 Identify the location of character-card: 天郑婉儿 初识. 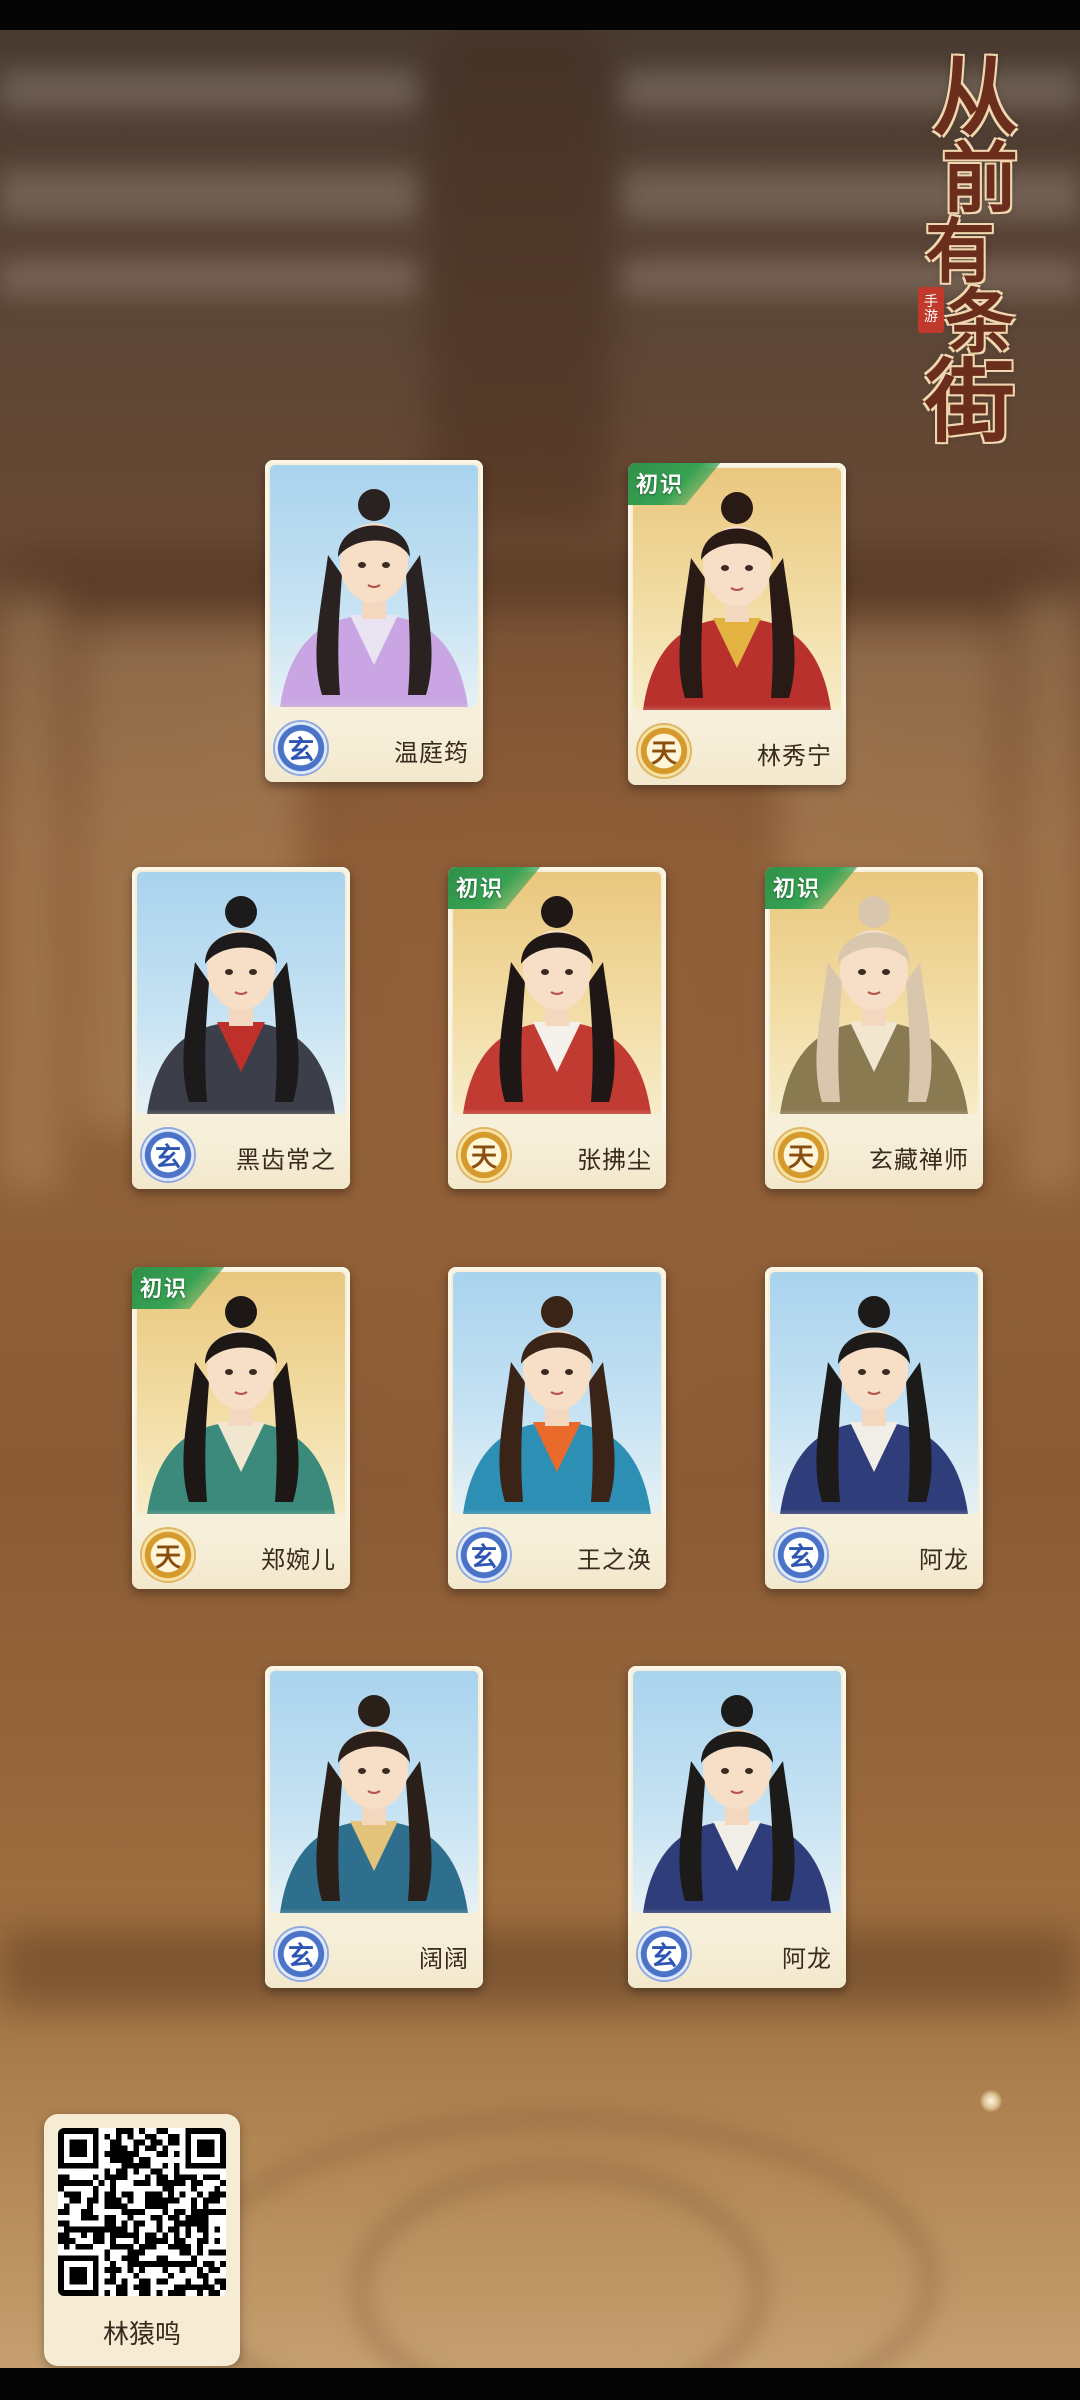
(241, 1428).